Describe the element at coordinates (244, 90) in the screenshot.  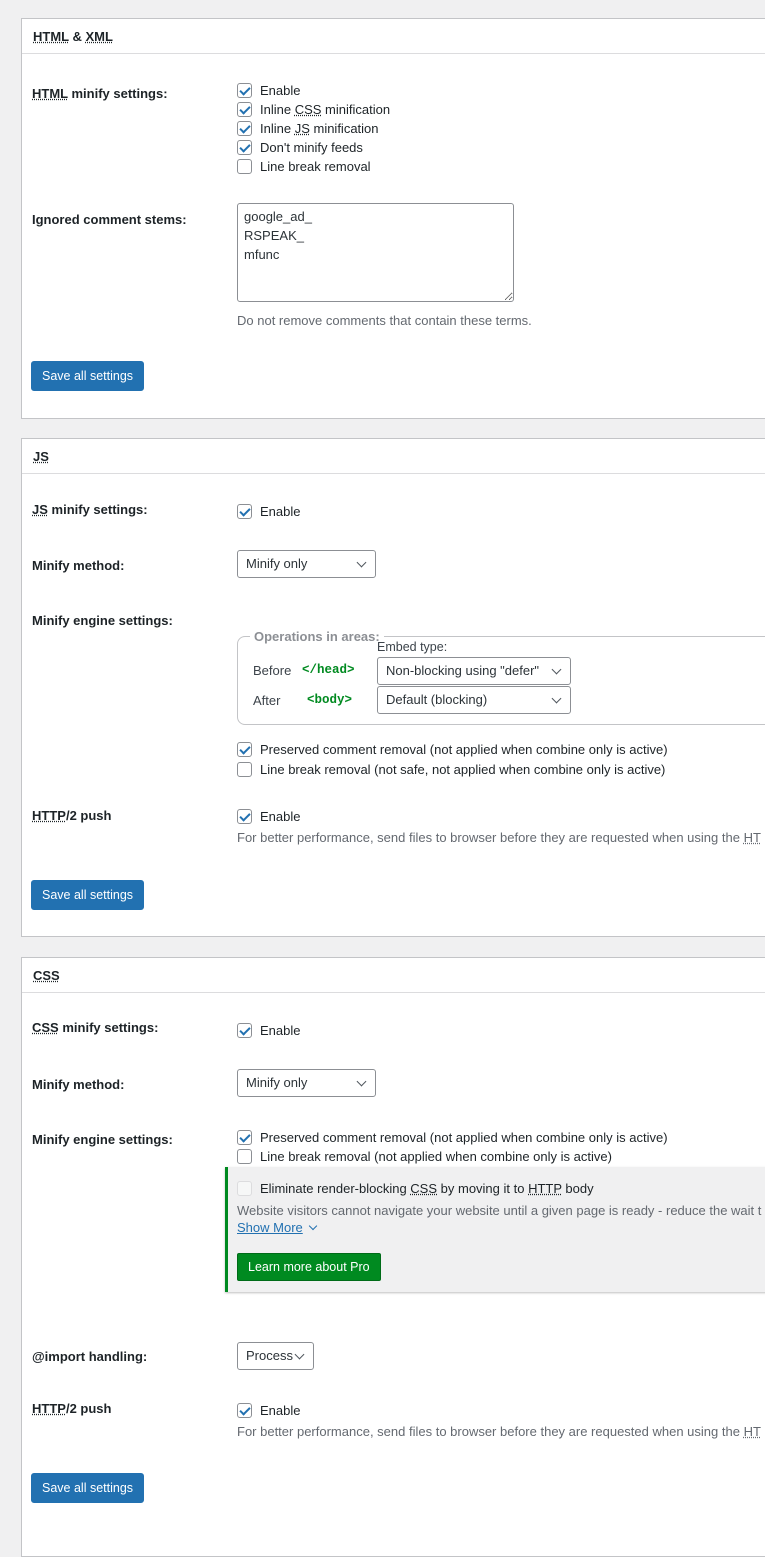
I see `html-enable-checkbox` at that location.